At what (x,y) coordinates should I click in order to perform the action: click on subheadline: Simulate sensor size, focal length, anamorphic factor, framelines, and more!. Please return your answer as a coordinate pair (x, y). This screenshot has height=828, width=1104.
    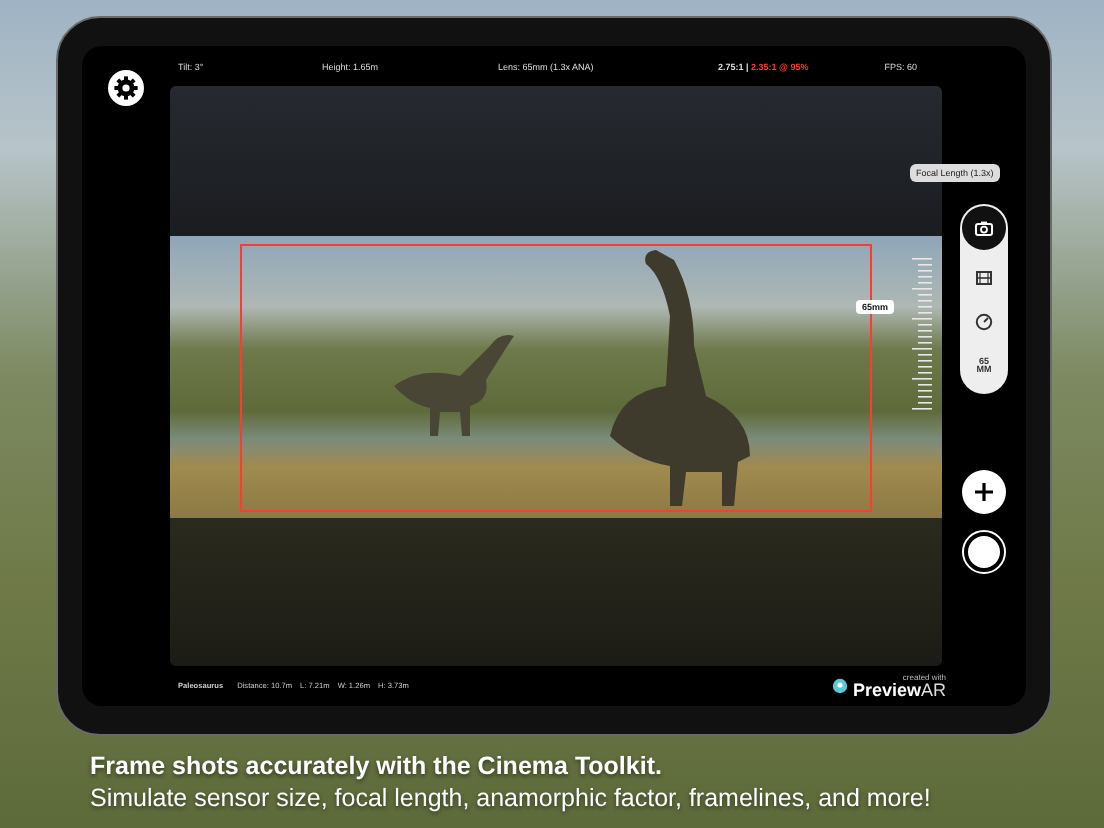
    Looking at the image, I should click on (511, 798).